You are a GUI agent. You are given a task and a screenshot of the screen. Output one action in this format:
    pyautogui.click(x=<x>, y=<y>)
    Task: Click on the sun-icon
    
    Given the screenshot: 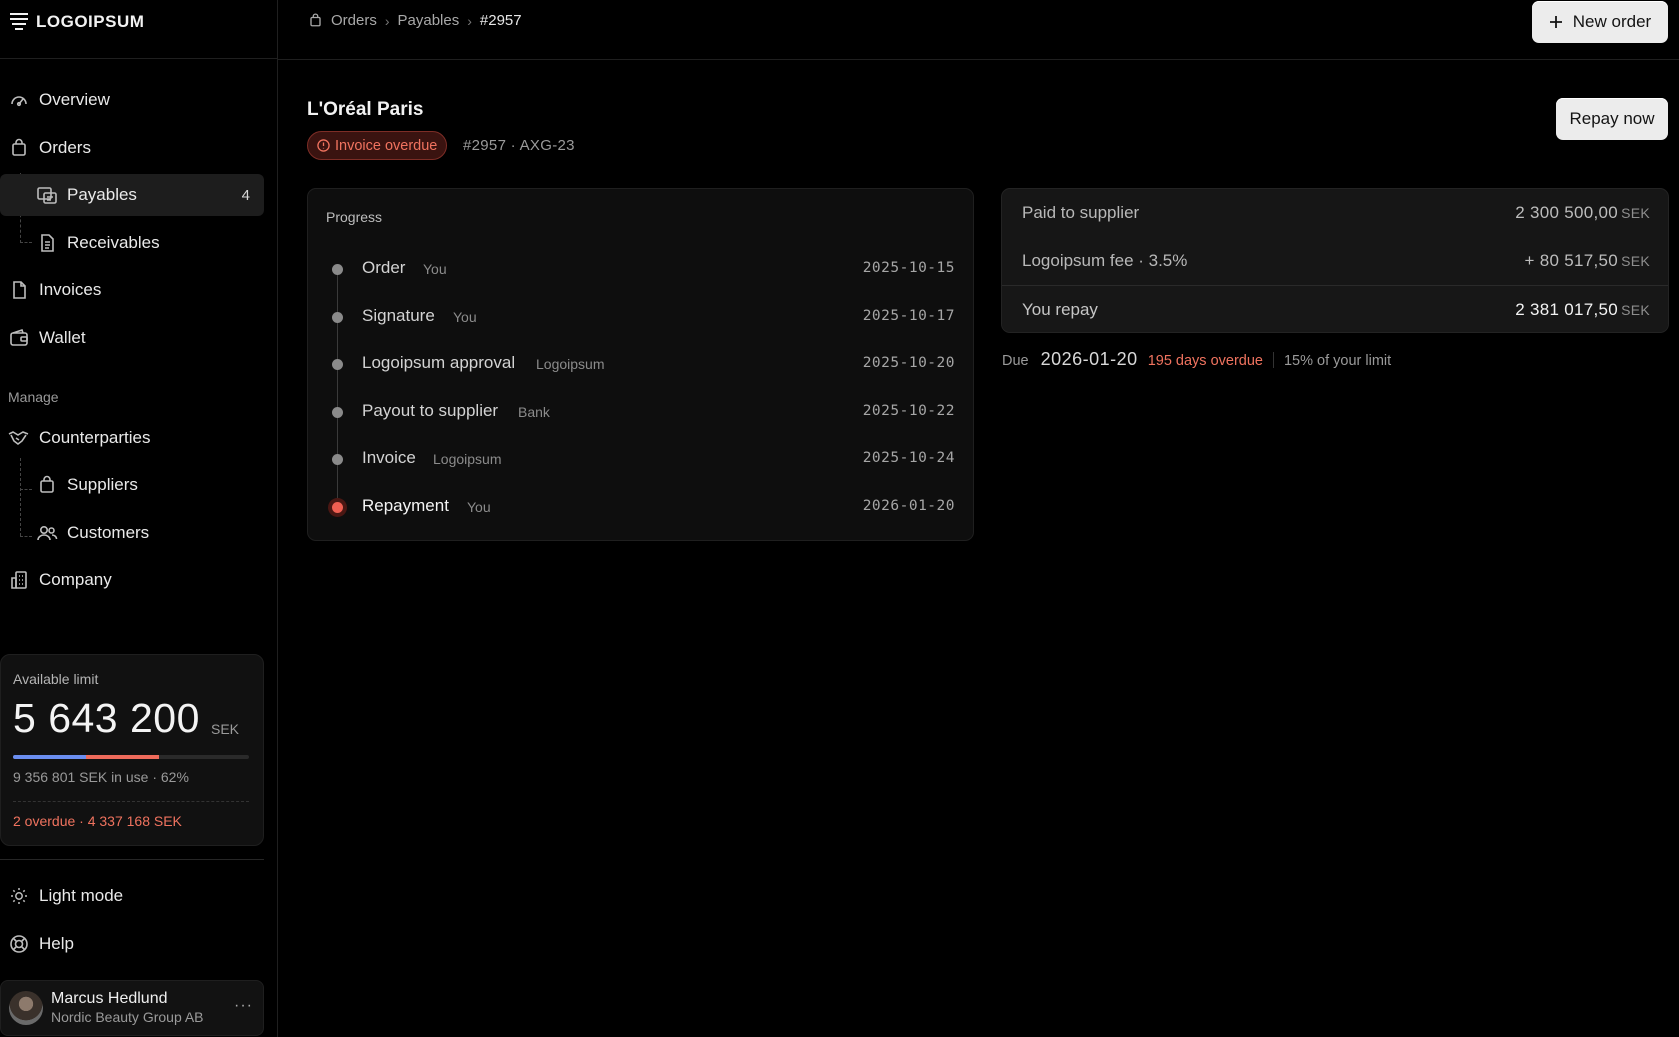 What is the action you would take?
    pyautogui.click(x=19, y=896)
    